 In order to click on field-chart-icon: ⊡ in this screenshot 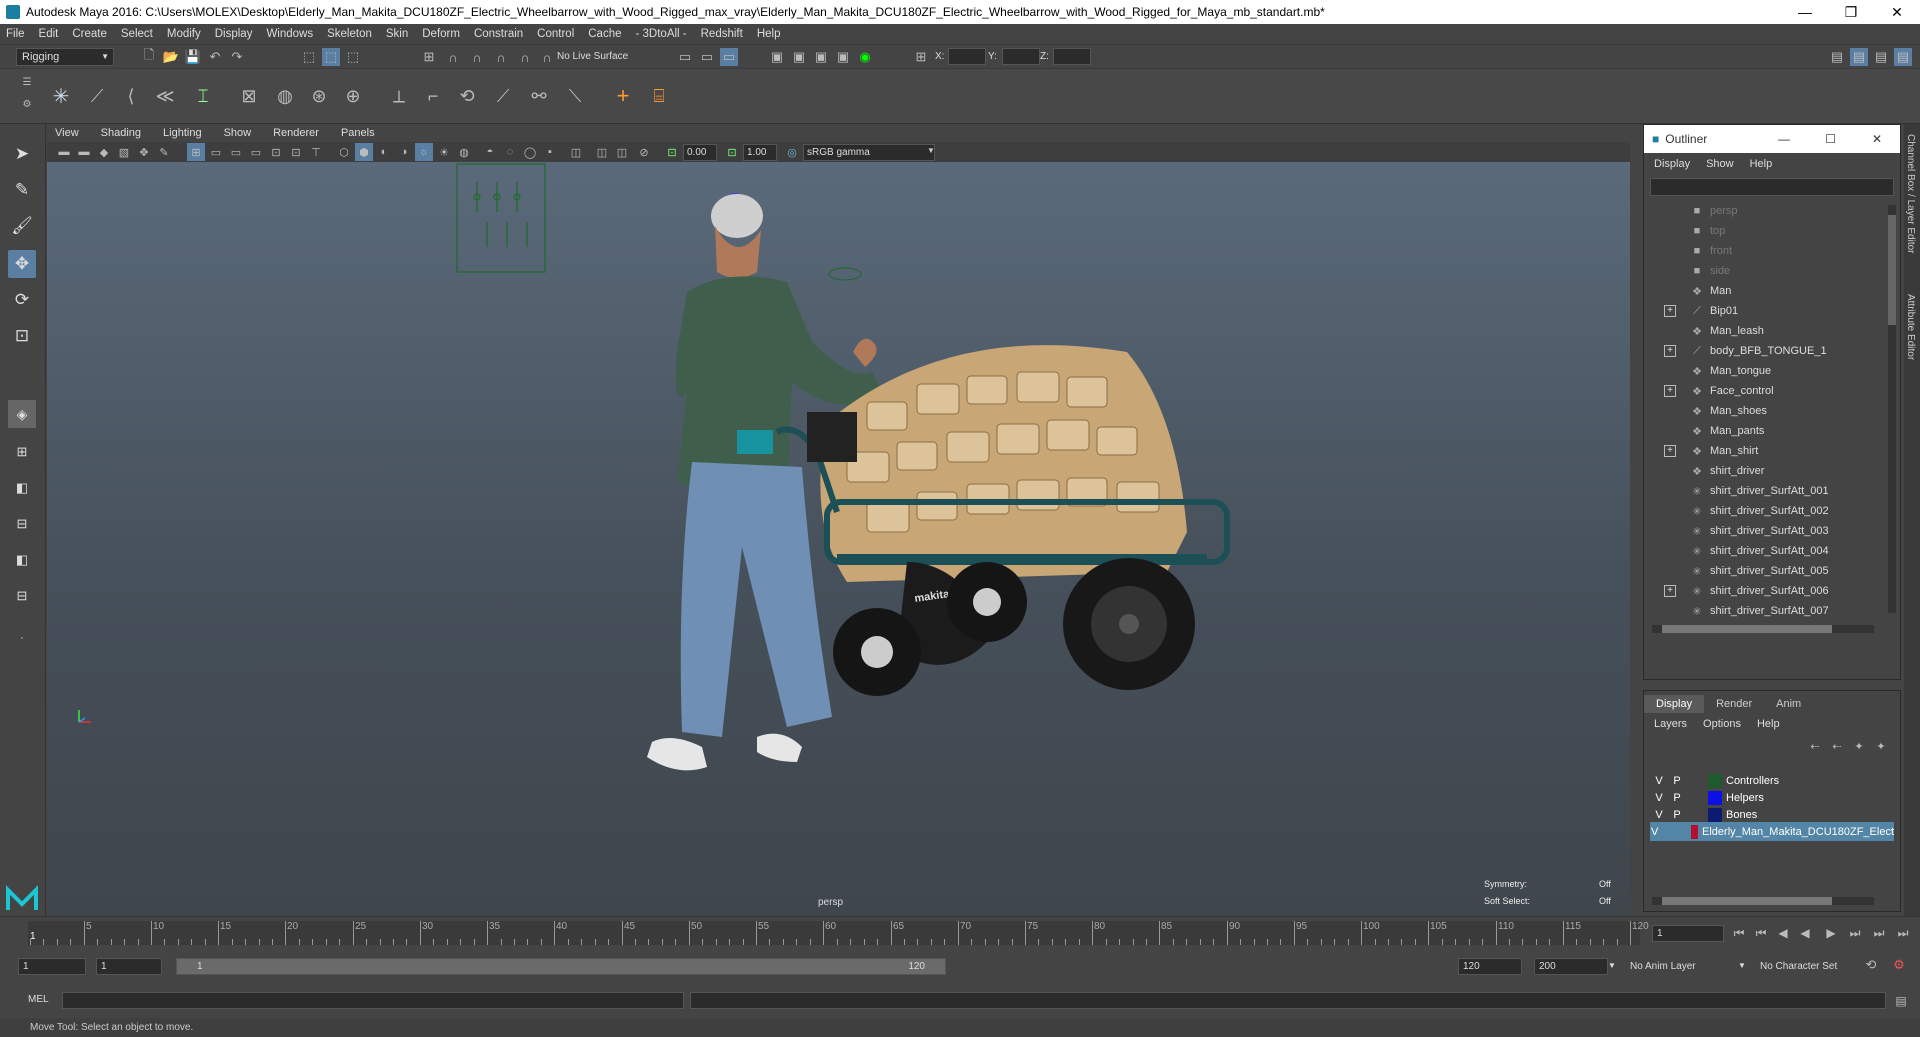, I will do `click(276, 152)`.